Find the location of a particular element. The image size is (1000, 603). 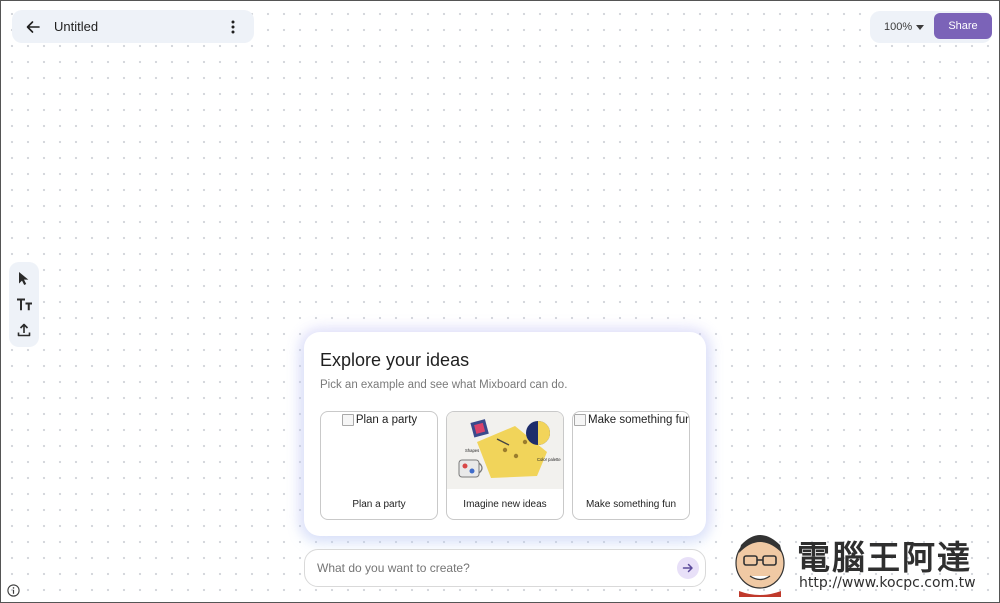

example-label: Plan a party is located at coordinates (379, 504).